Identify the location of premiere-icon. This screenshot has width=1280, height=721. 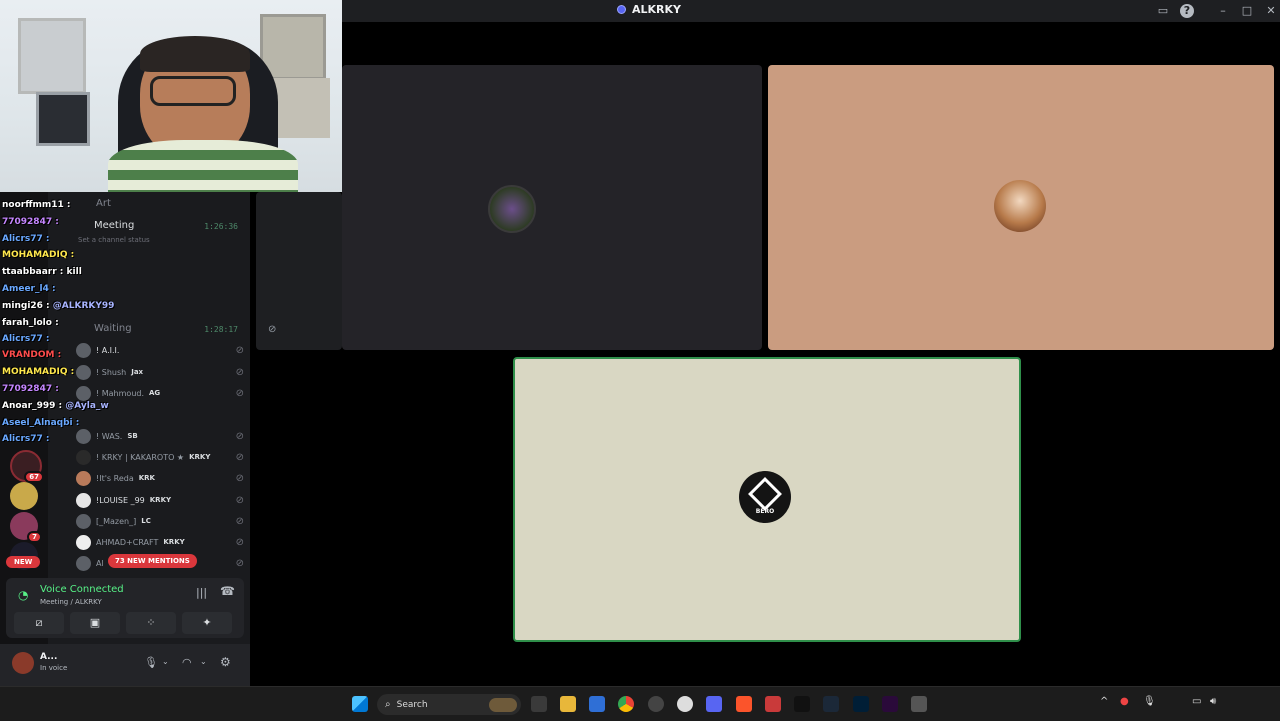
(890, 704).